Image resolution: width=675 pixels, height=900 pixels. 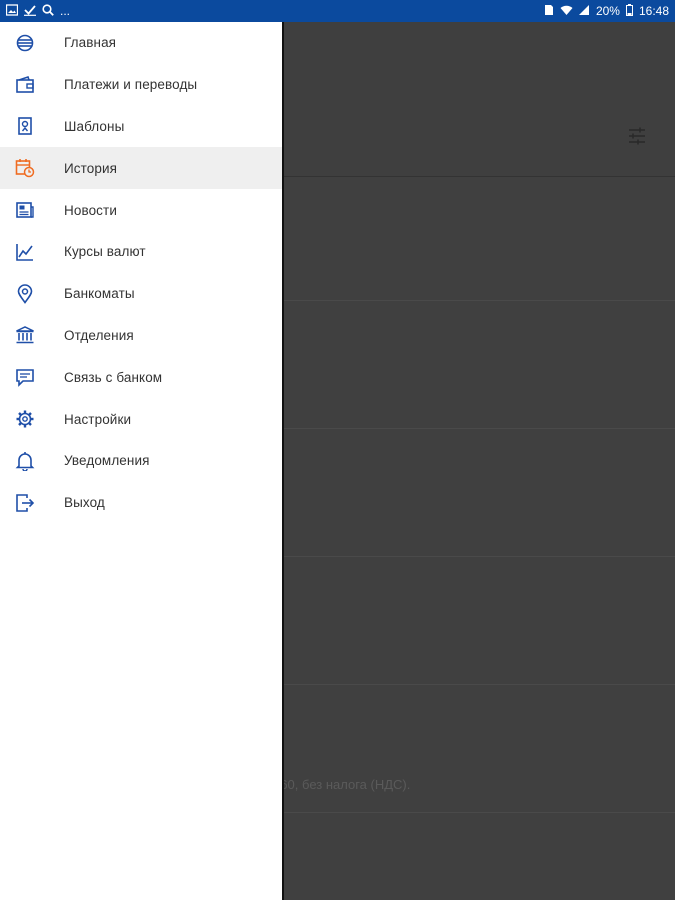 I want to click on menu-item-exchange-rates: Курсы валют, so click(x=141, y=252).